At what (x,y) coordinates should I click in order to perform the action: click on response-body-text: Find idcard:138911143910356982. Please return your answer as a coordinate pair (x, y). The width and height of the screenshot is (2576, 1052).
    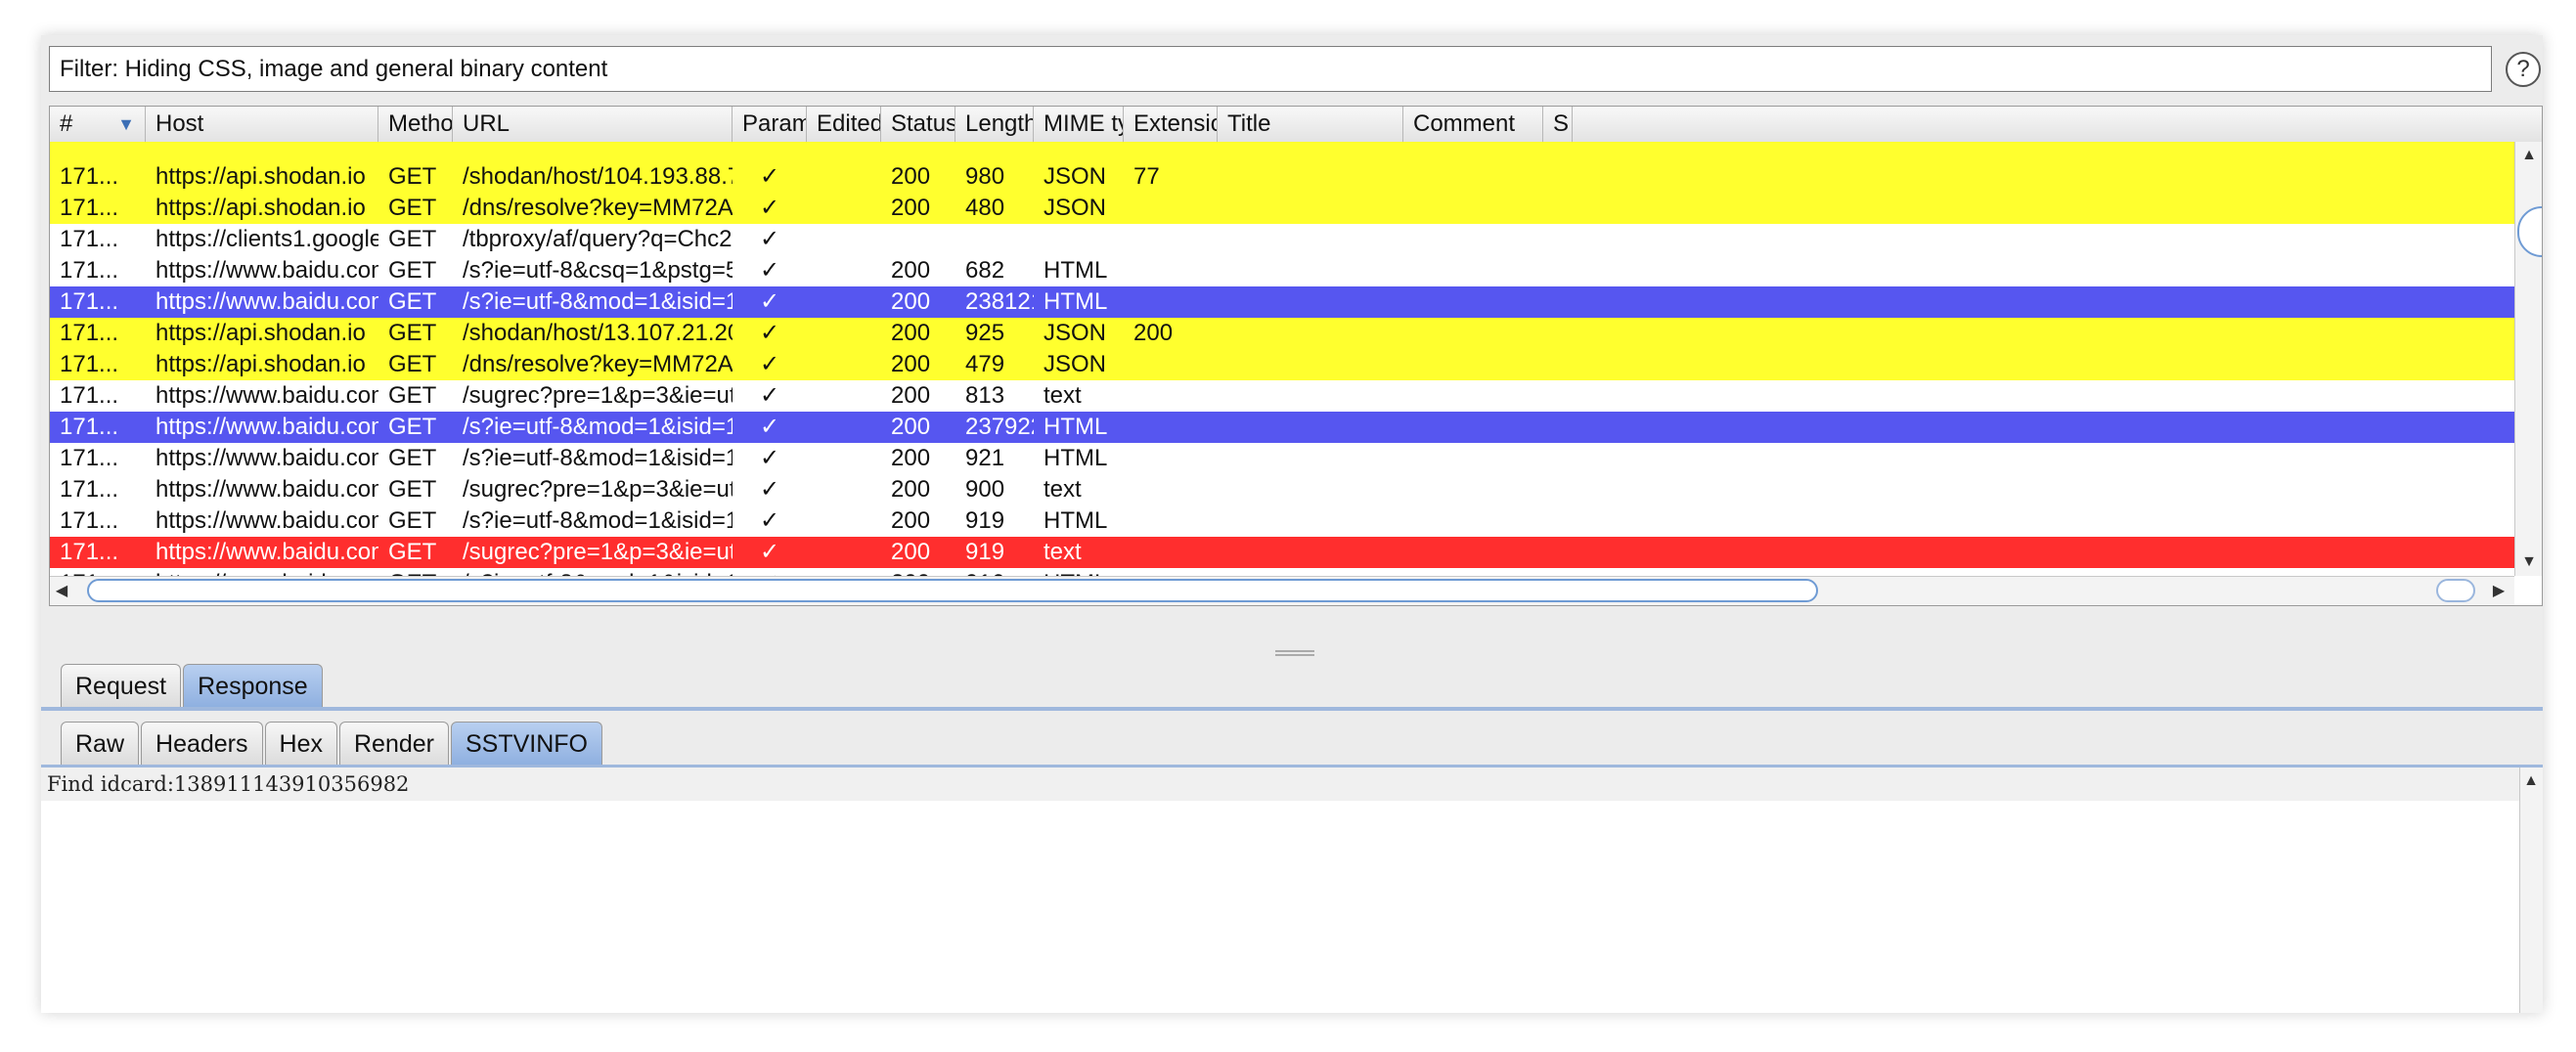
    Looking at the image, I should click on (228, 784).